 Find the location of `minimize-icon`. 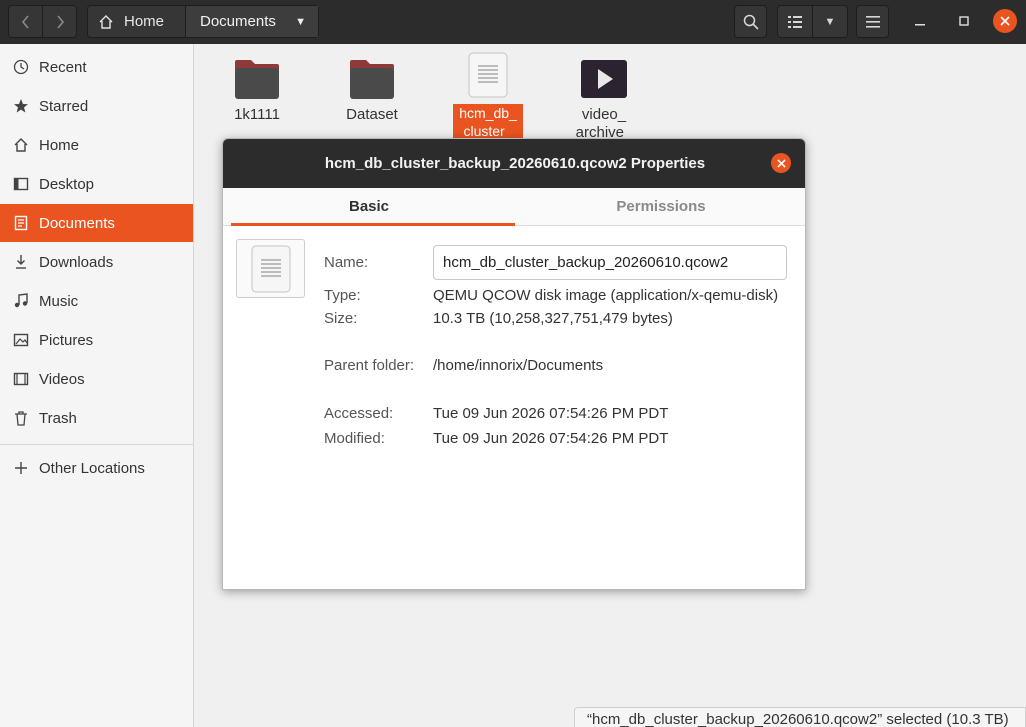

minimize-icon is located at coordinates (920, 25).